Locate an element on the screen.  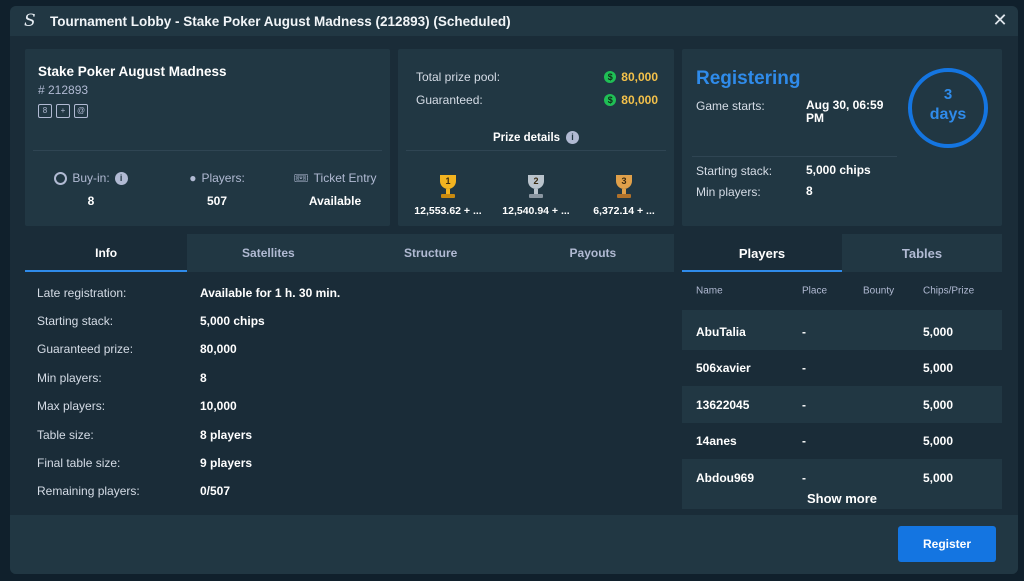
total-prize-label: Total prize pool: is located at coordinates (458, 77).